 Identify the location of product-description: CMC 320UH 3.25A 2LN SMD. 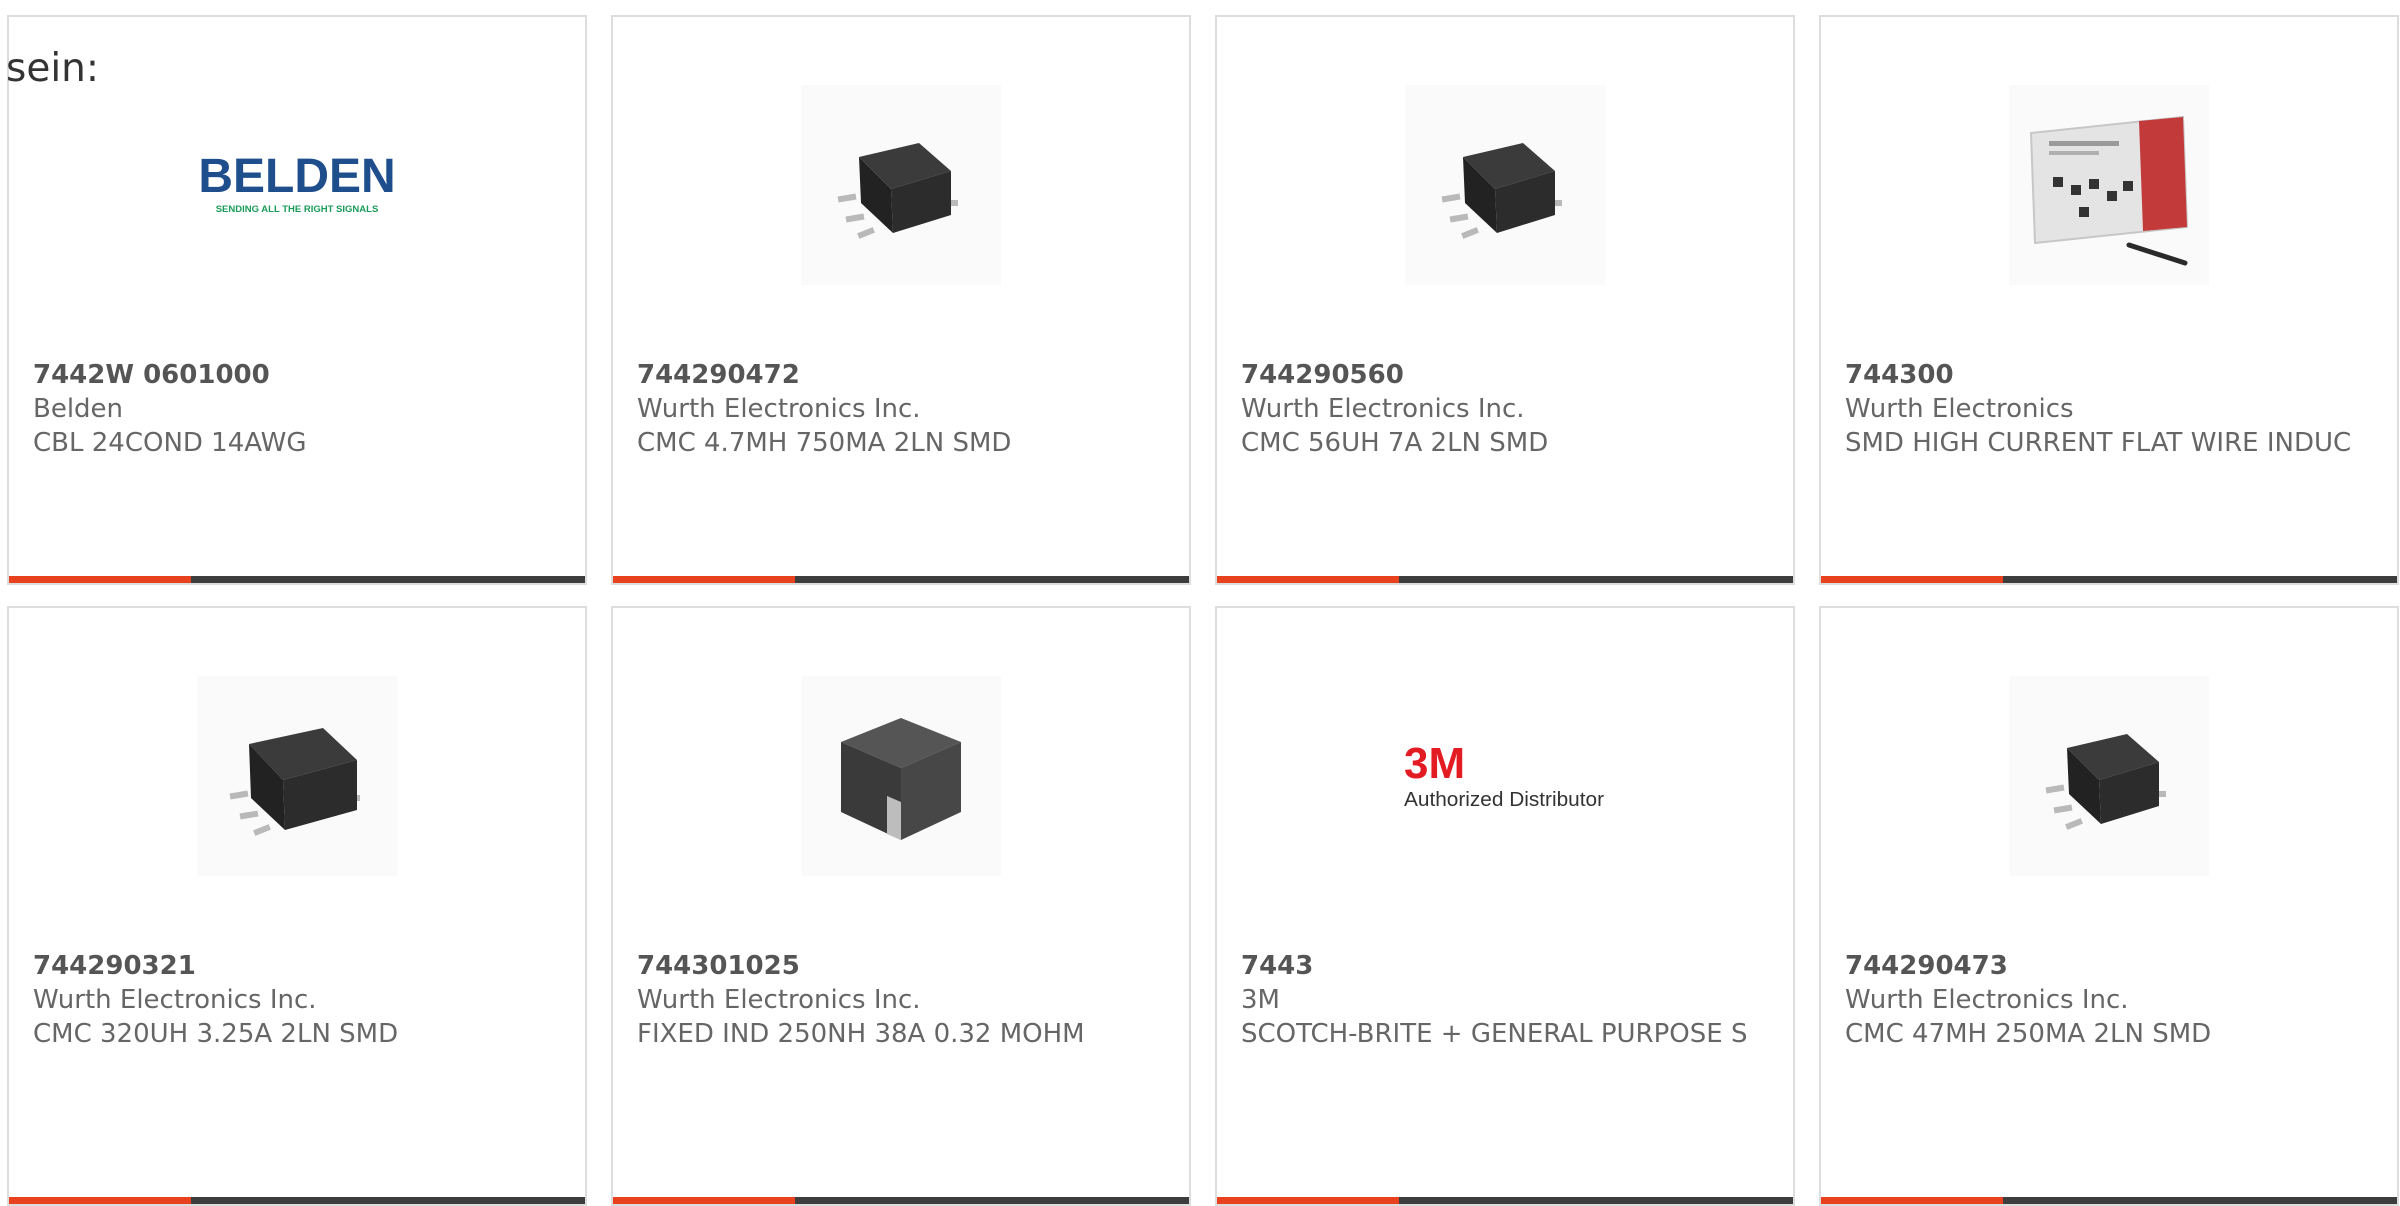
(216, 1034).